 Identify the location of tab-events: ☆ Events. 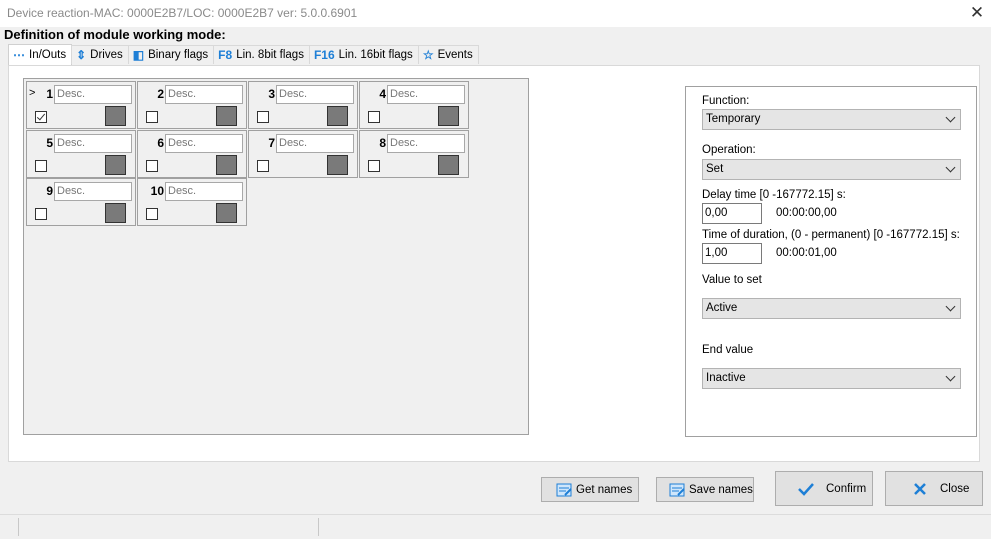
(448, 54).